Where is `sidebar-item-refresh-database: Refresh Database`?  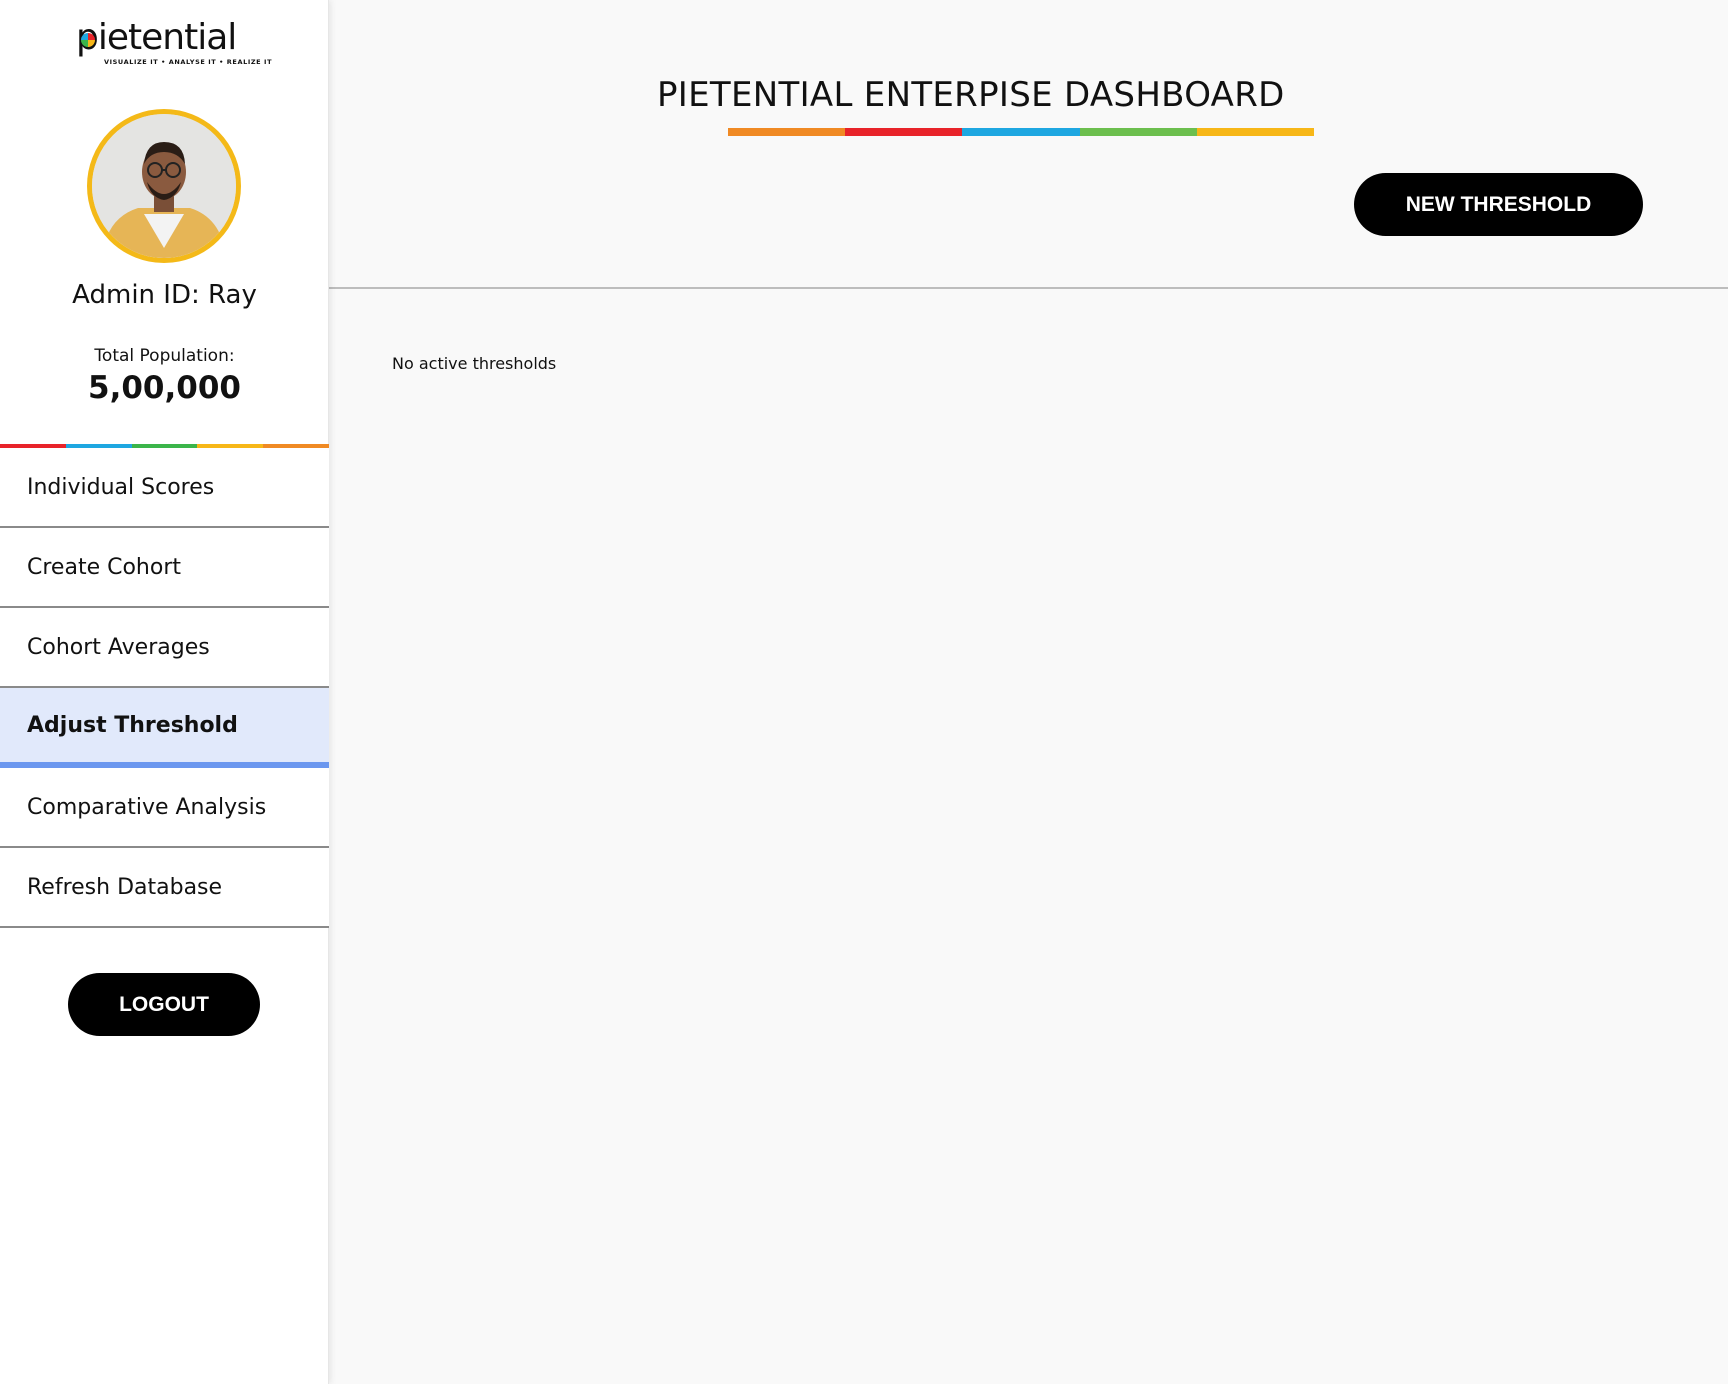
sidebar-item-refresh-database: Refresh Database is located at coordinates (164, 888).